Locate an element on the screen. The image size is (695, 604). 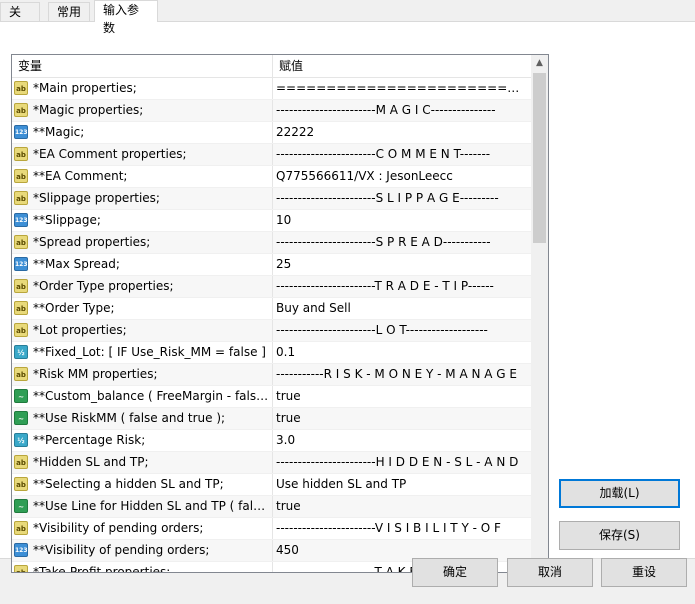
parameter-value: 25 is located at coordinates (402, 264).